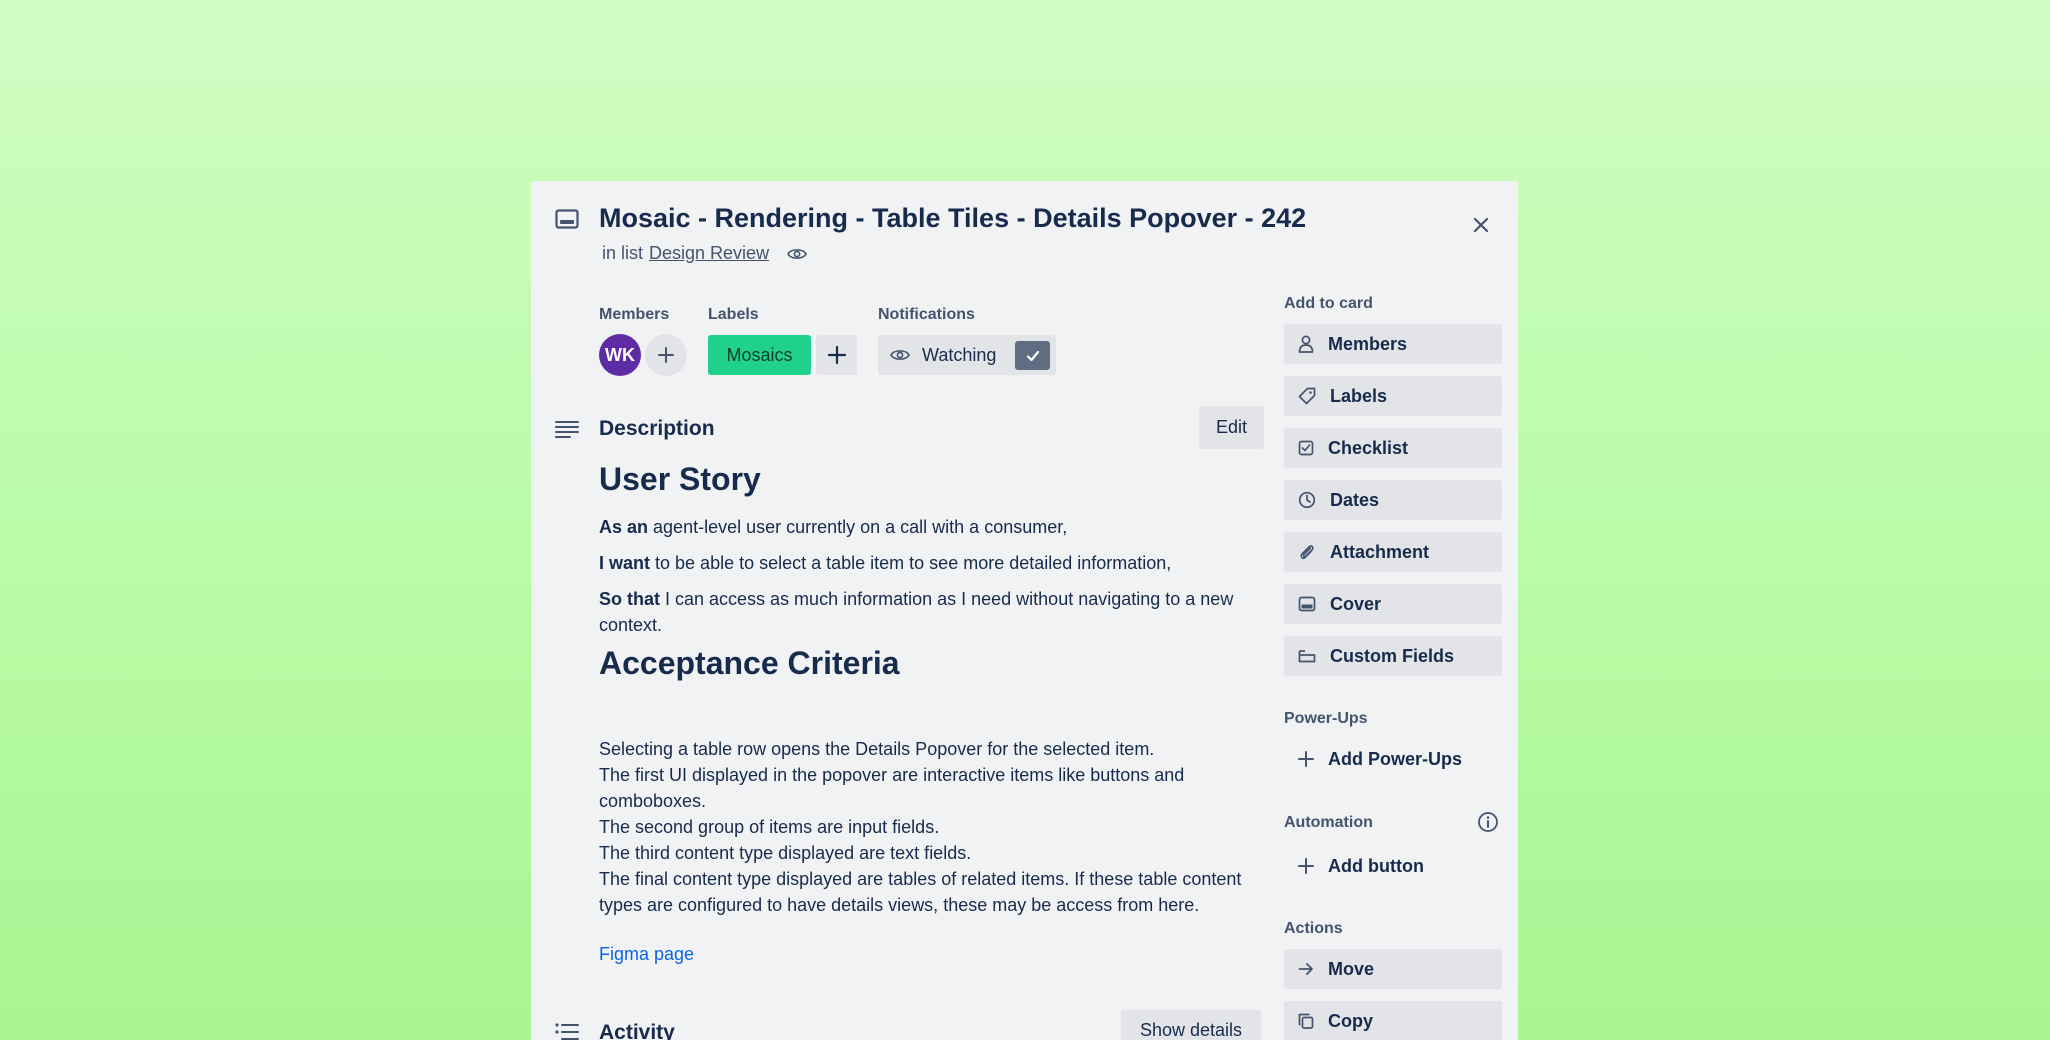  I want to click on clock-icon, so click(1307, 500).